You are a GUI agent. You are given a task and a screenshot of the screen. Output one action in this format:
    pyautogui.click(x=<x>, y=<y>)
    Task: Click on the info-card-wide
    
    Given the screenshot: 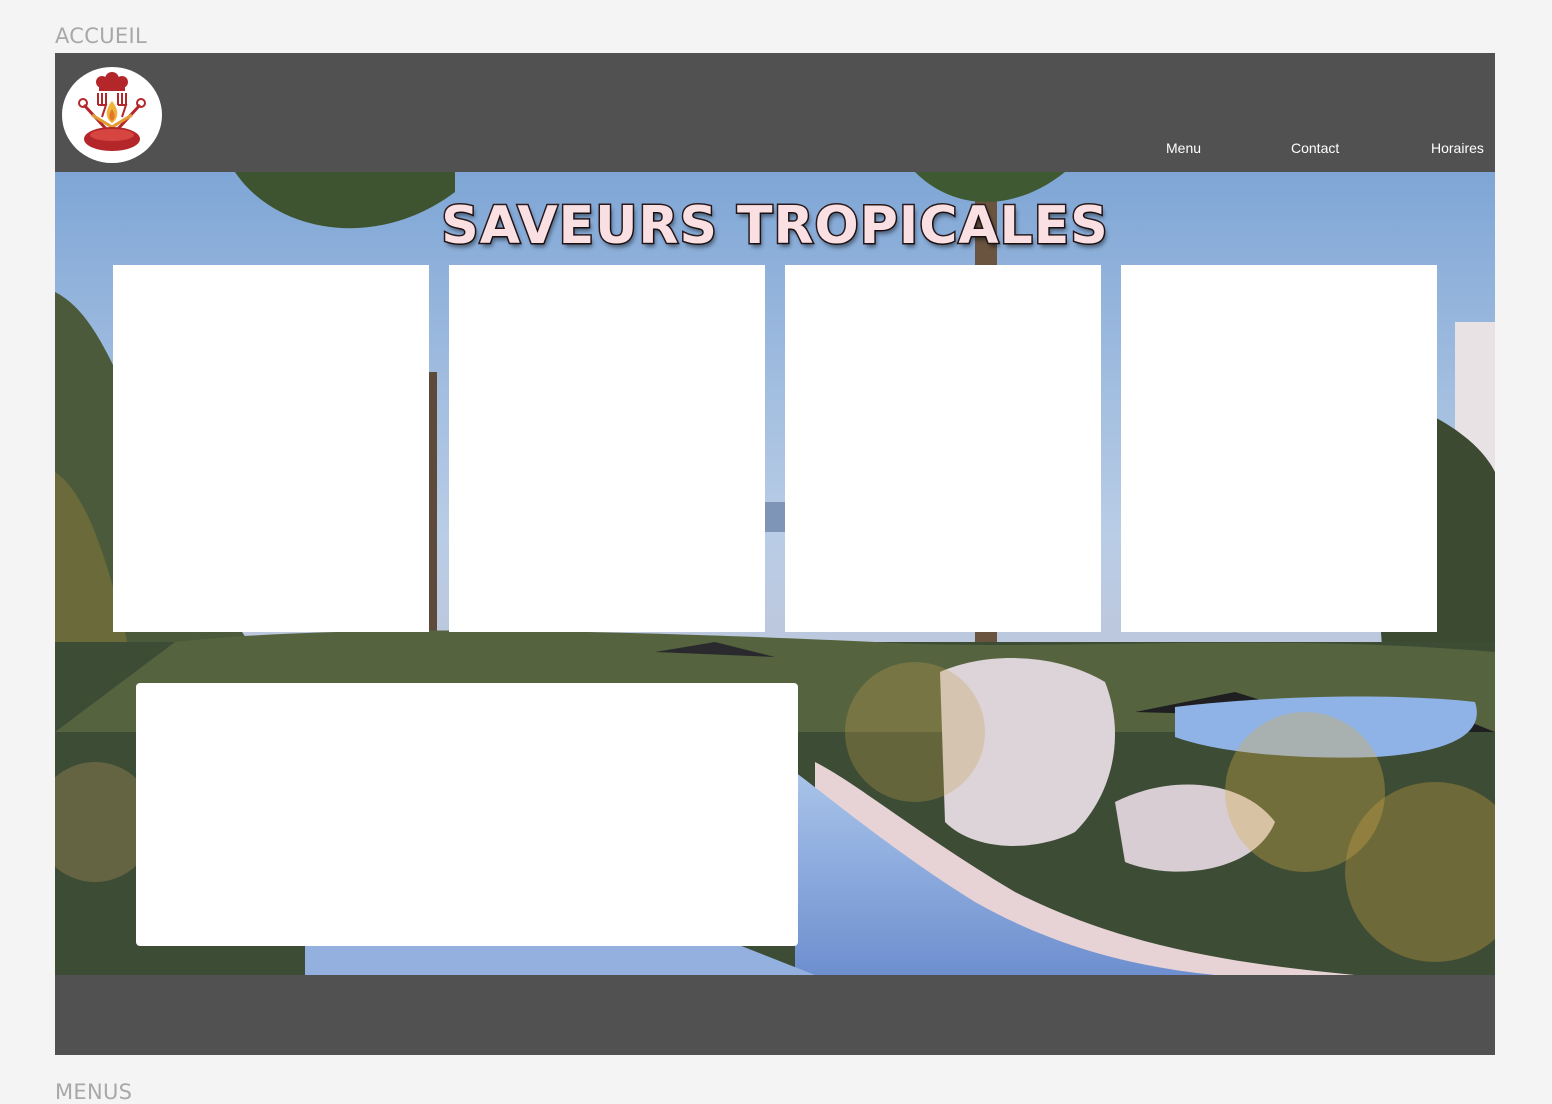 What is the action you would take?
    pyautogui.click(x=467, y=814)
    